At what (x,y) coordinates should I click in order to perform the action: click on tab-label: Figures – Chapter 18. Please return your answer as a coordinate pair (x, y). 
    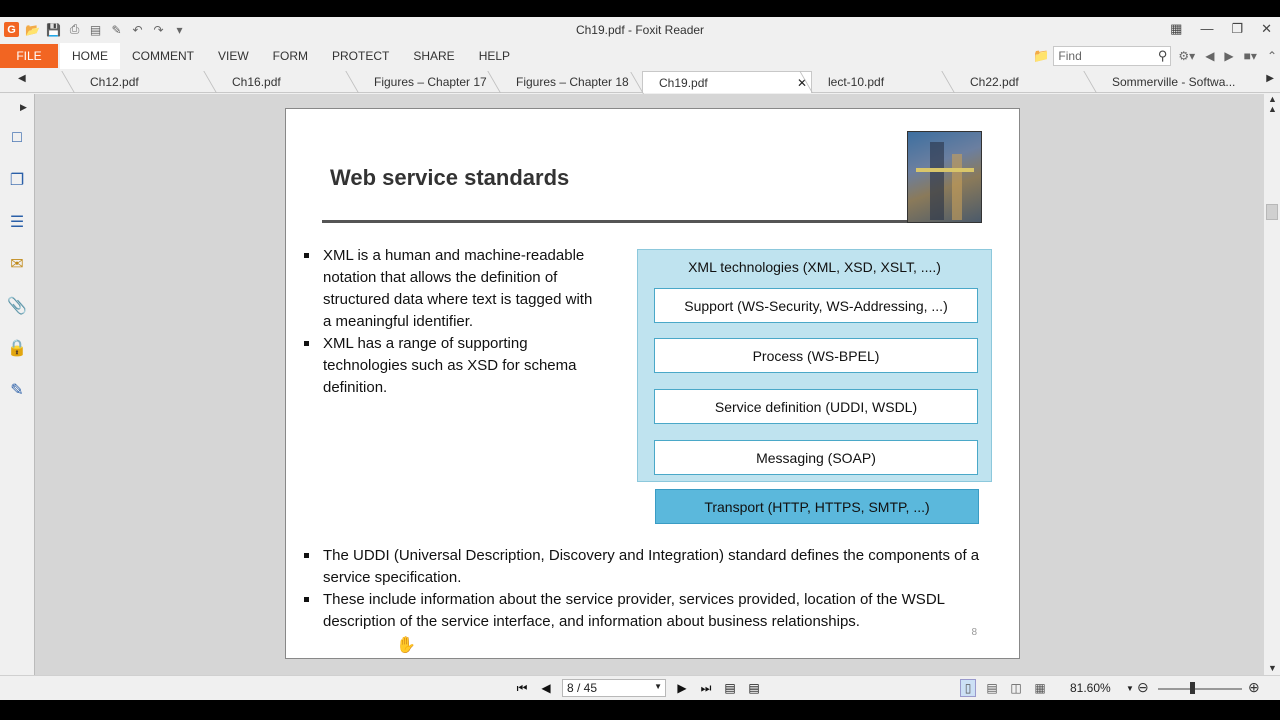
    Looking at the image, I should click on (572, 82).